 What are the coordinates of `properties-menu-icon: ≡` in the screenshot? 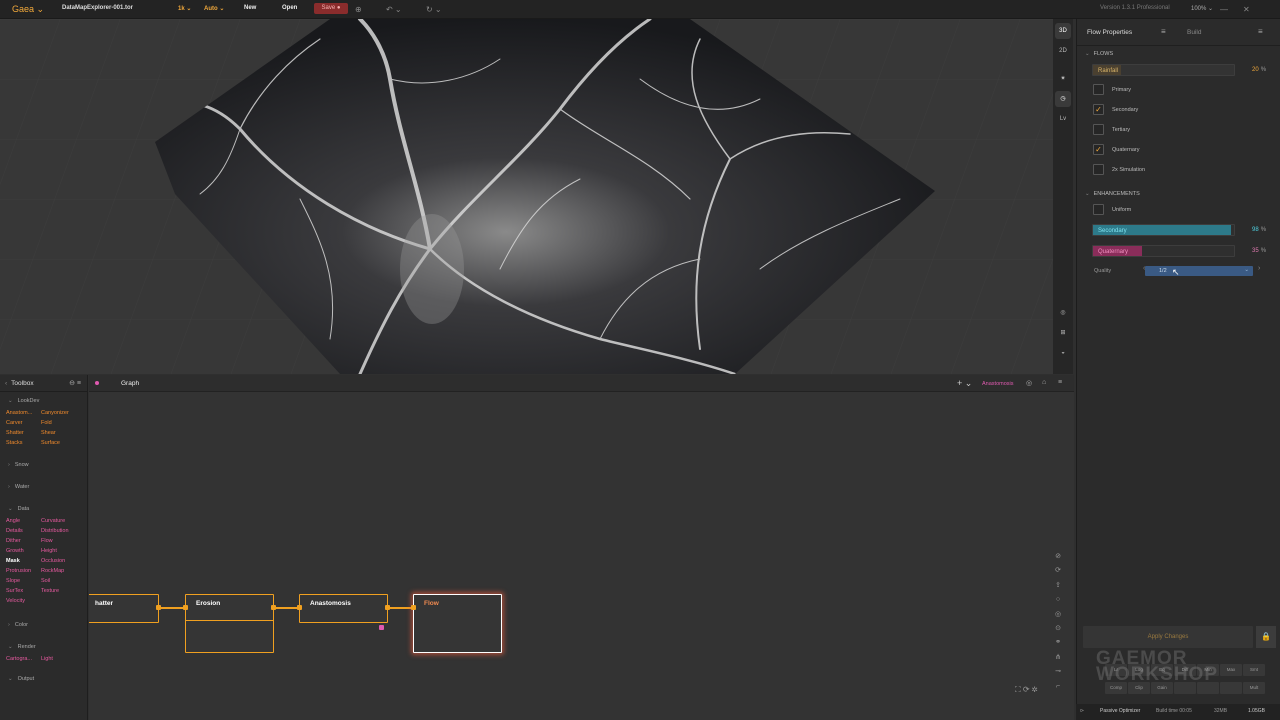 It's located at (1163, 31).